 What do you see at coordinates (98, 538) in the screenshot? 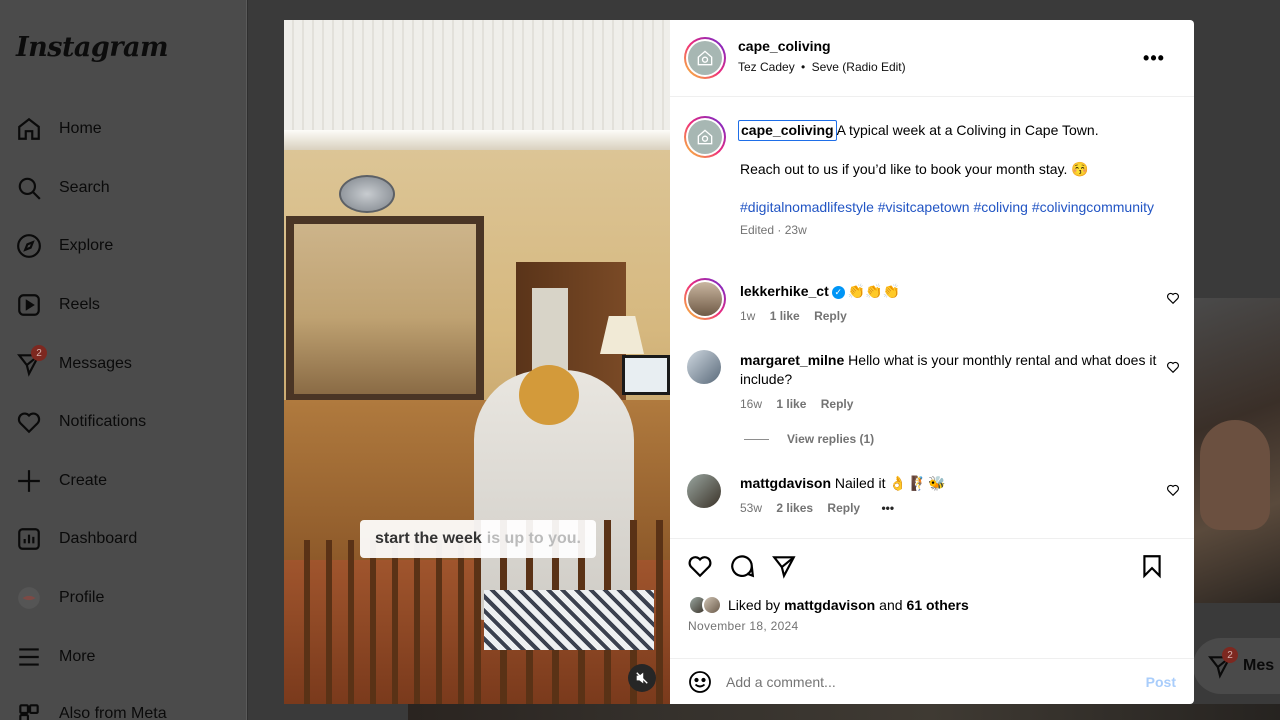
I see `sidebar-item-label: Dashboard` at bounding box center [98, 538].